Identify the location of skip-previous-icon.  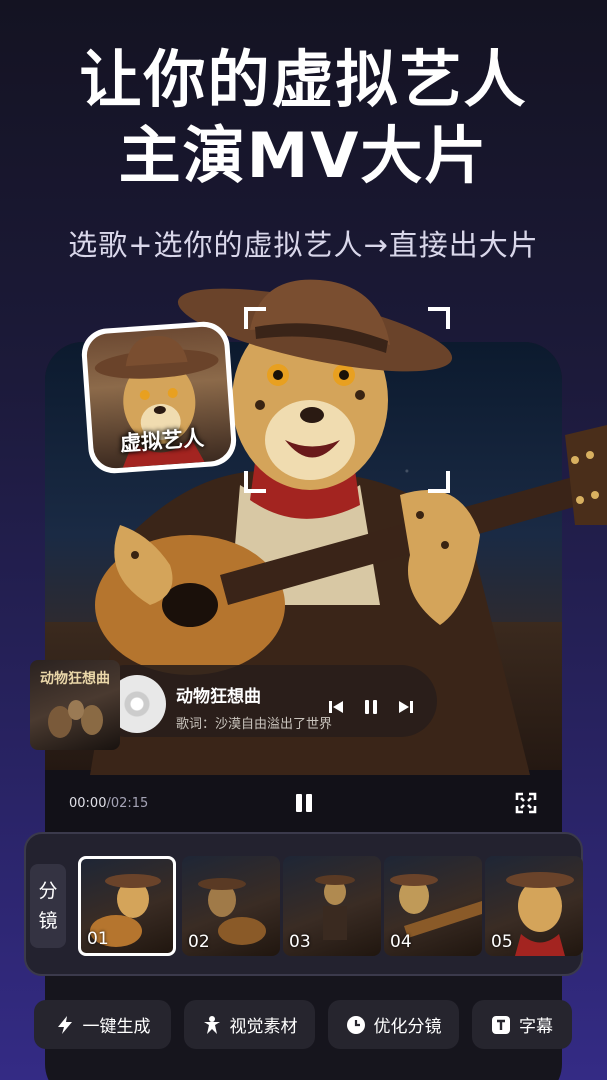
(336, 707).